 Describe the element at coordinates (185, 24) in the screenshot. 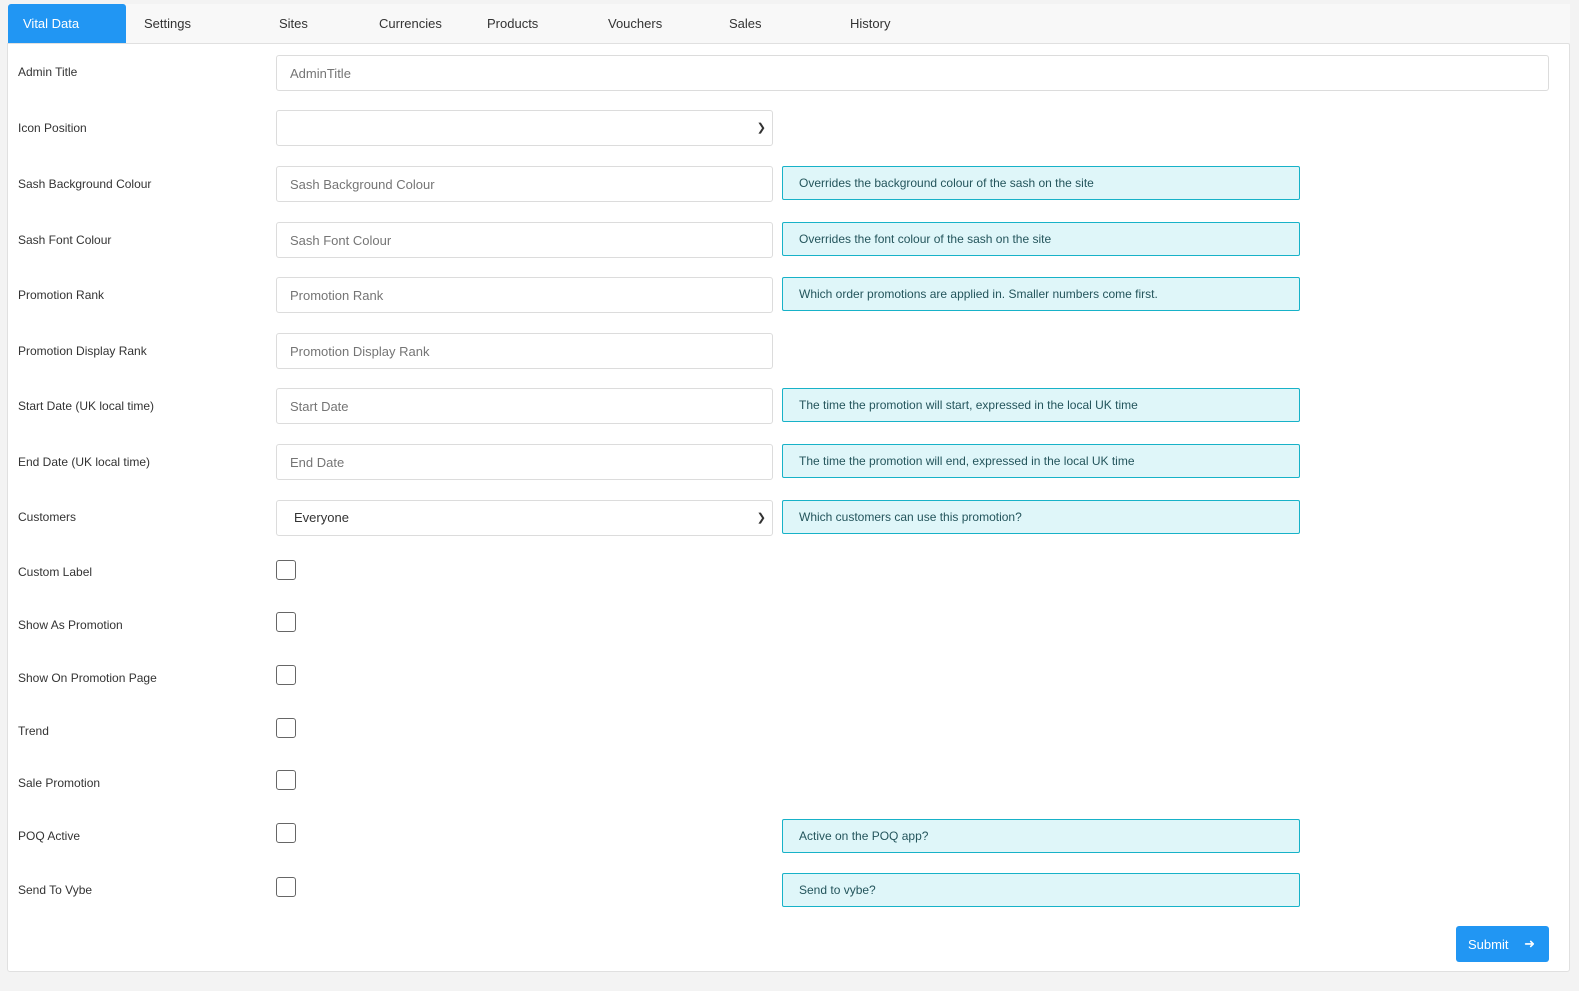

I see `tab-settings: Settings` at that location.